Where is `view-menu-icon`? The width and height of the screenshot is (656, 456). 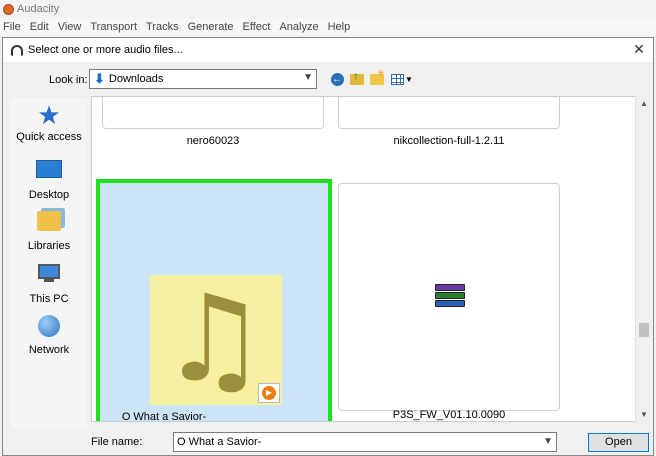 view-menu-icon is located at coordinates (398, 79).